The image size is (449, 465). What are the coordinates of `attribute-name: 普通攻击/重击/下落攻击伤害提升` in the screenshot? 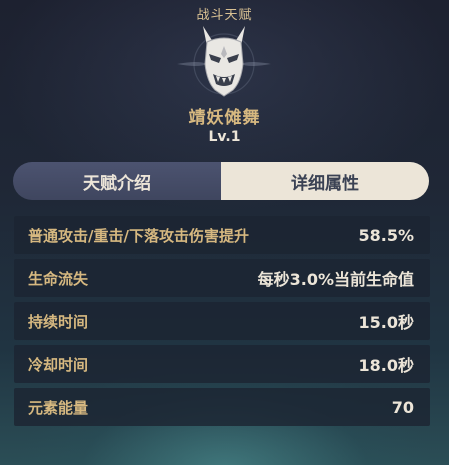 It's located at (138, 235).